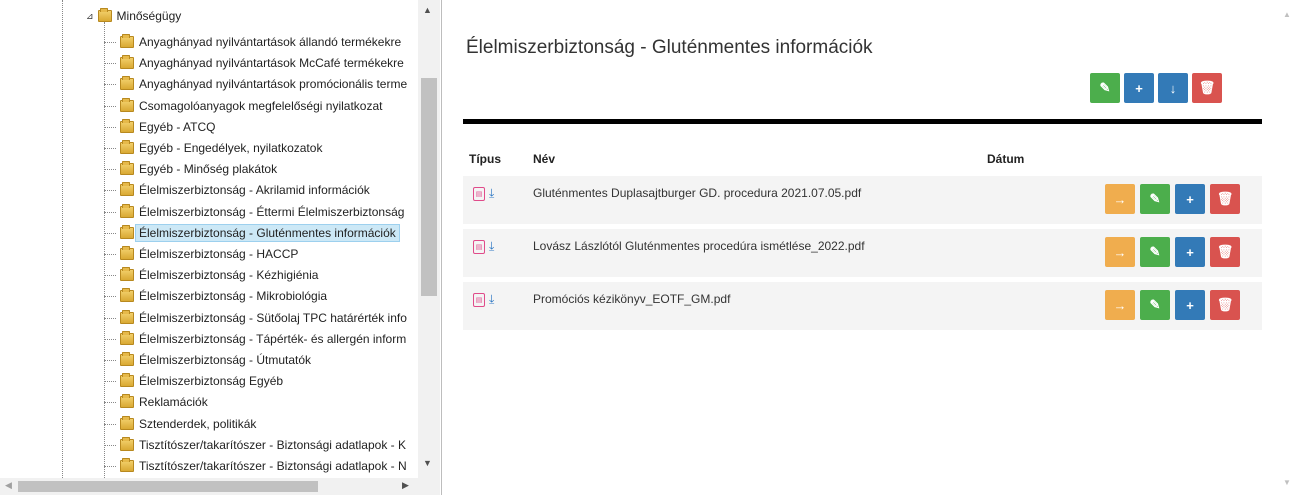 This screenshot has width=1295, height=495. Describe the element at coordinates (156, 402) in the screenshot. I see `tree-node: Reklamációk` at that location.